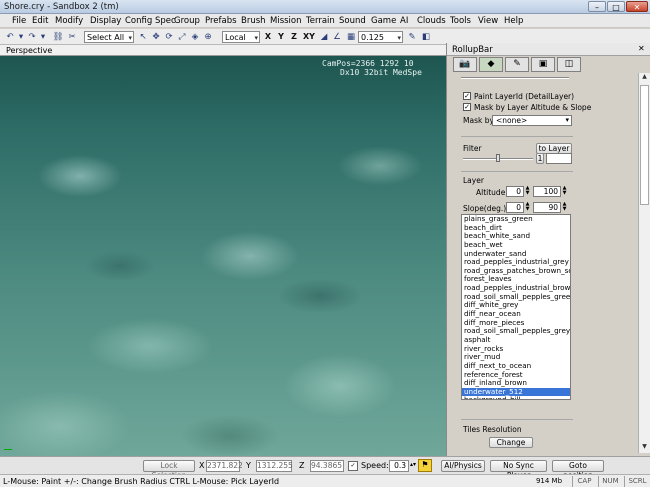 This screenshot has width=650, height=487. What do you see at coordinates (616, 6) in the screenshot?
I see `maximize-button: □` at bounding box center [616, 6].